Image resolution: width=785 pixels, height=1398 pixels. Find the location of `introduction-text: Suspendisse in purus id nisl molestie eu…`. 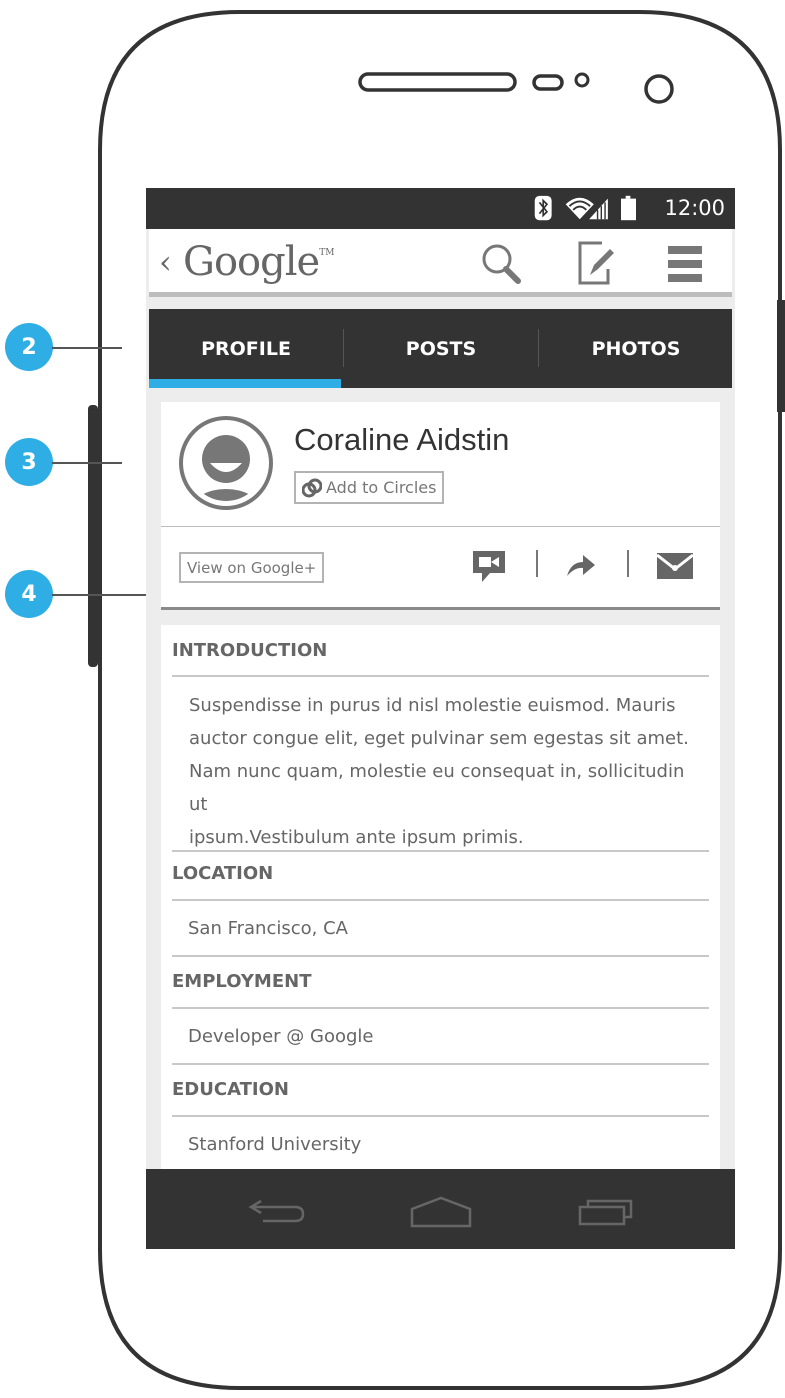

introduction-text: Suspendisse in purus id nisl molestie eu… is located at coordinates (446, 771).